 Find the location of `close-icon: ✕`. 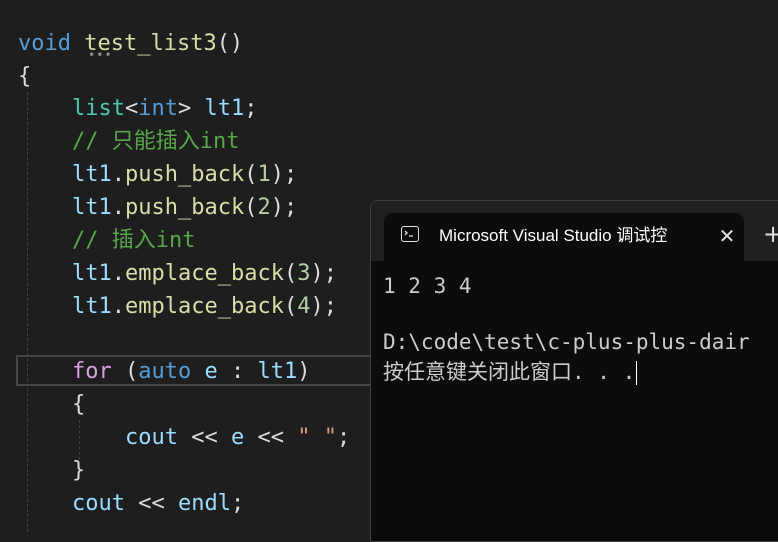

close-icon: ✕ is located at coordinates (727, 236).